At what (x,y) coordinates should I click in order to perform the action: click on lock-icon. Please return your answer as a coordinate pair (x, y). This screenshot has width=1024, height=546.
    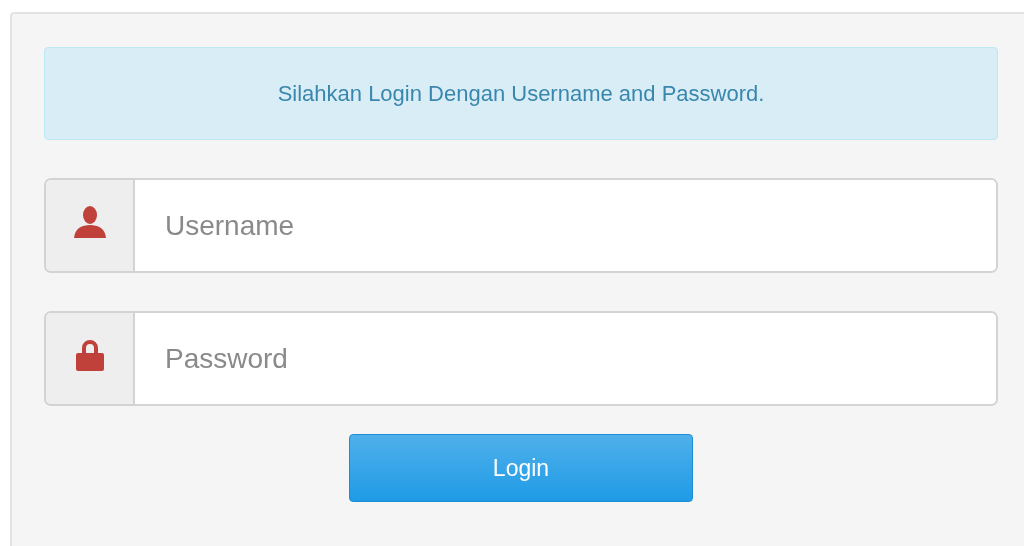
    Looking at the image, I should click on (89, 354).